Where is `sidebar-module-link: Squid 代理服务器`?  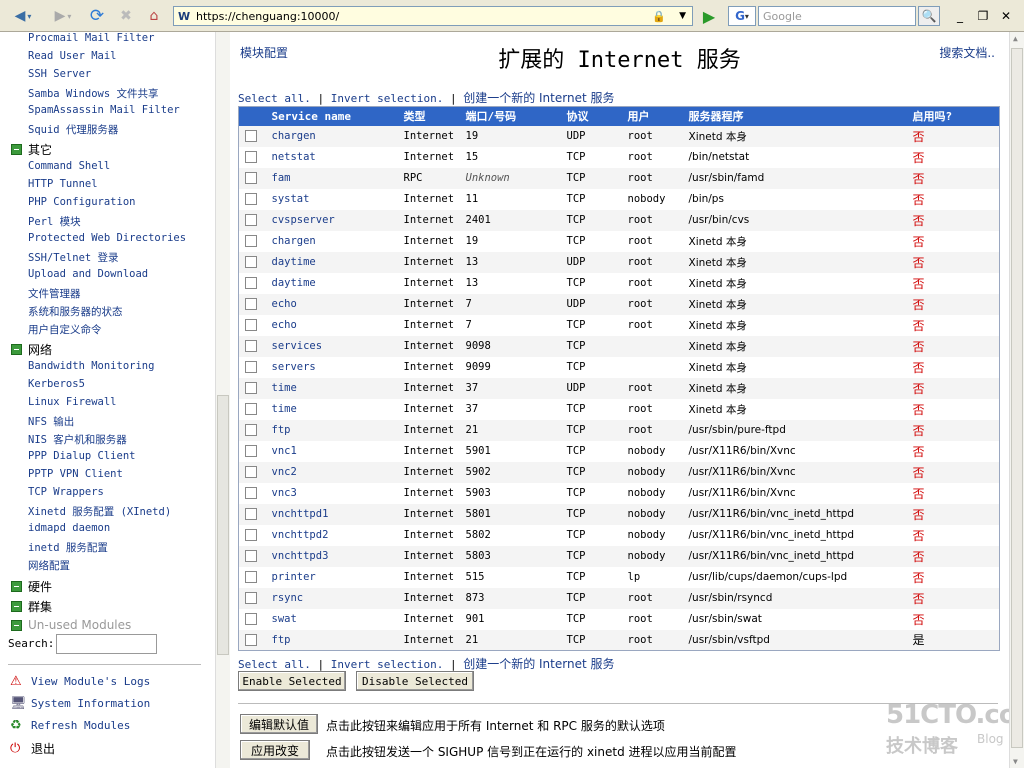
sidebar-module-link: Squid 代理服务器 is located at coordinates (73, 129).